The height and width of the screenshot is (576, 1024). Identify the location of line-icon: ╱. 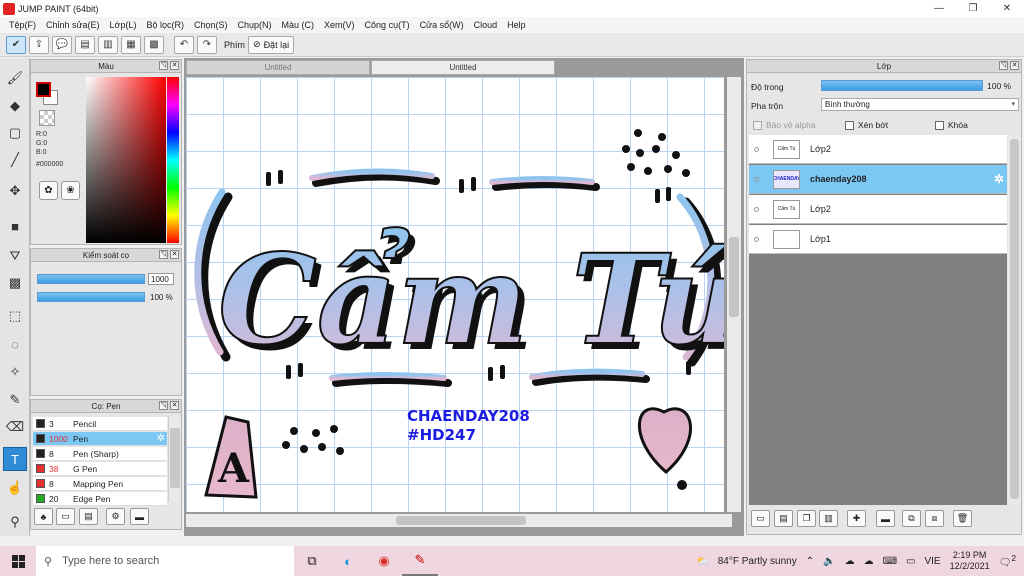
(15, 160).